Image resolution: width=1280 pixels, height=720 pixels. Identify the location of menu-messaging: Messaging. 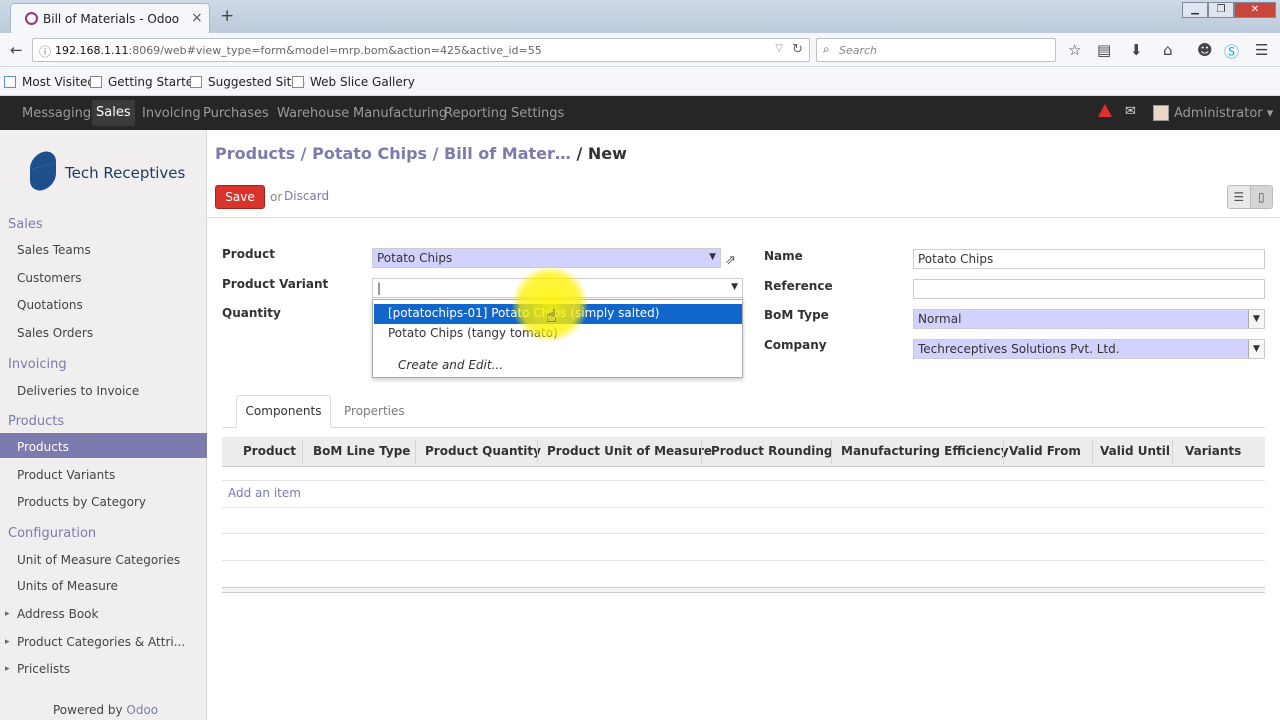
(56, 113).